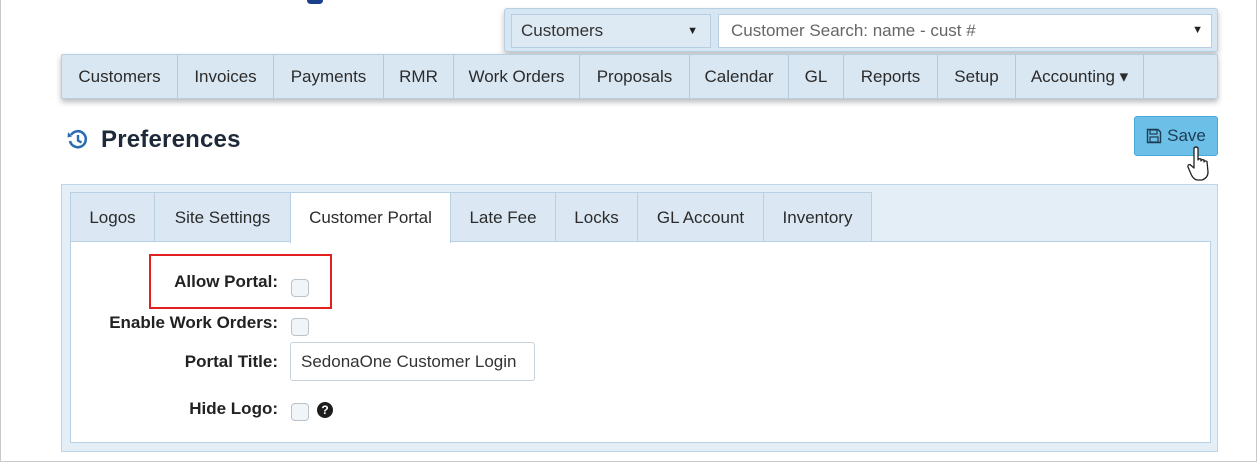 Image resolution: width=1257 pixels, height=462 pixels. What do you see at coordinates (226, 281) in the screenshot?
I see `allow-portal-label: Allow Portal:` at bounding box center [226, 281].